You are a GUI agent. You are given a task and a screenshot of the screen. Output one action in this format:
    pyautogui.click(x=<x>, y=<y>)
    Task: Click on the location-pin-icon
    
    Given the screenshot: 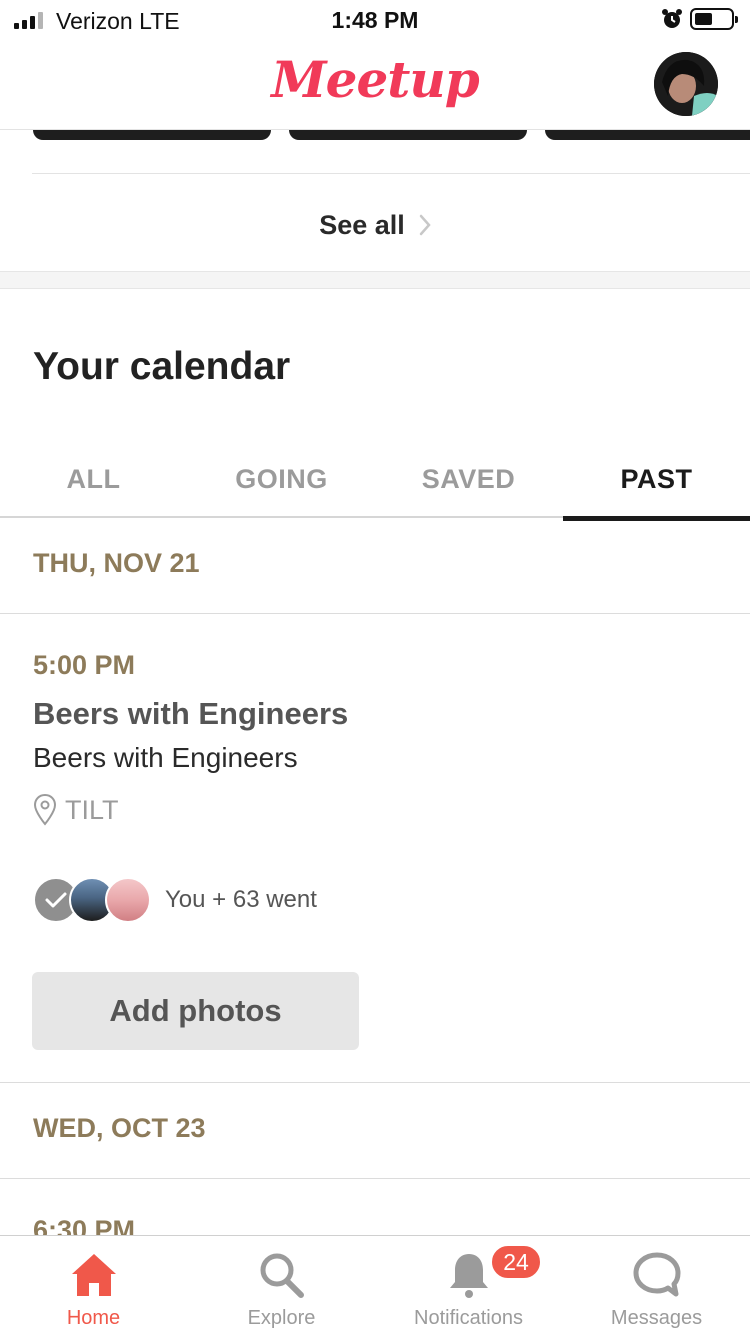 What is the action you would take?
    pyautogui.click(x=45, y=809)
    